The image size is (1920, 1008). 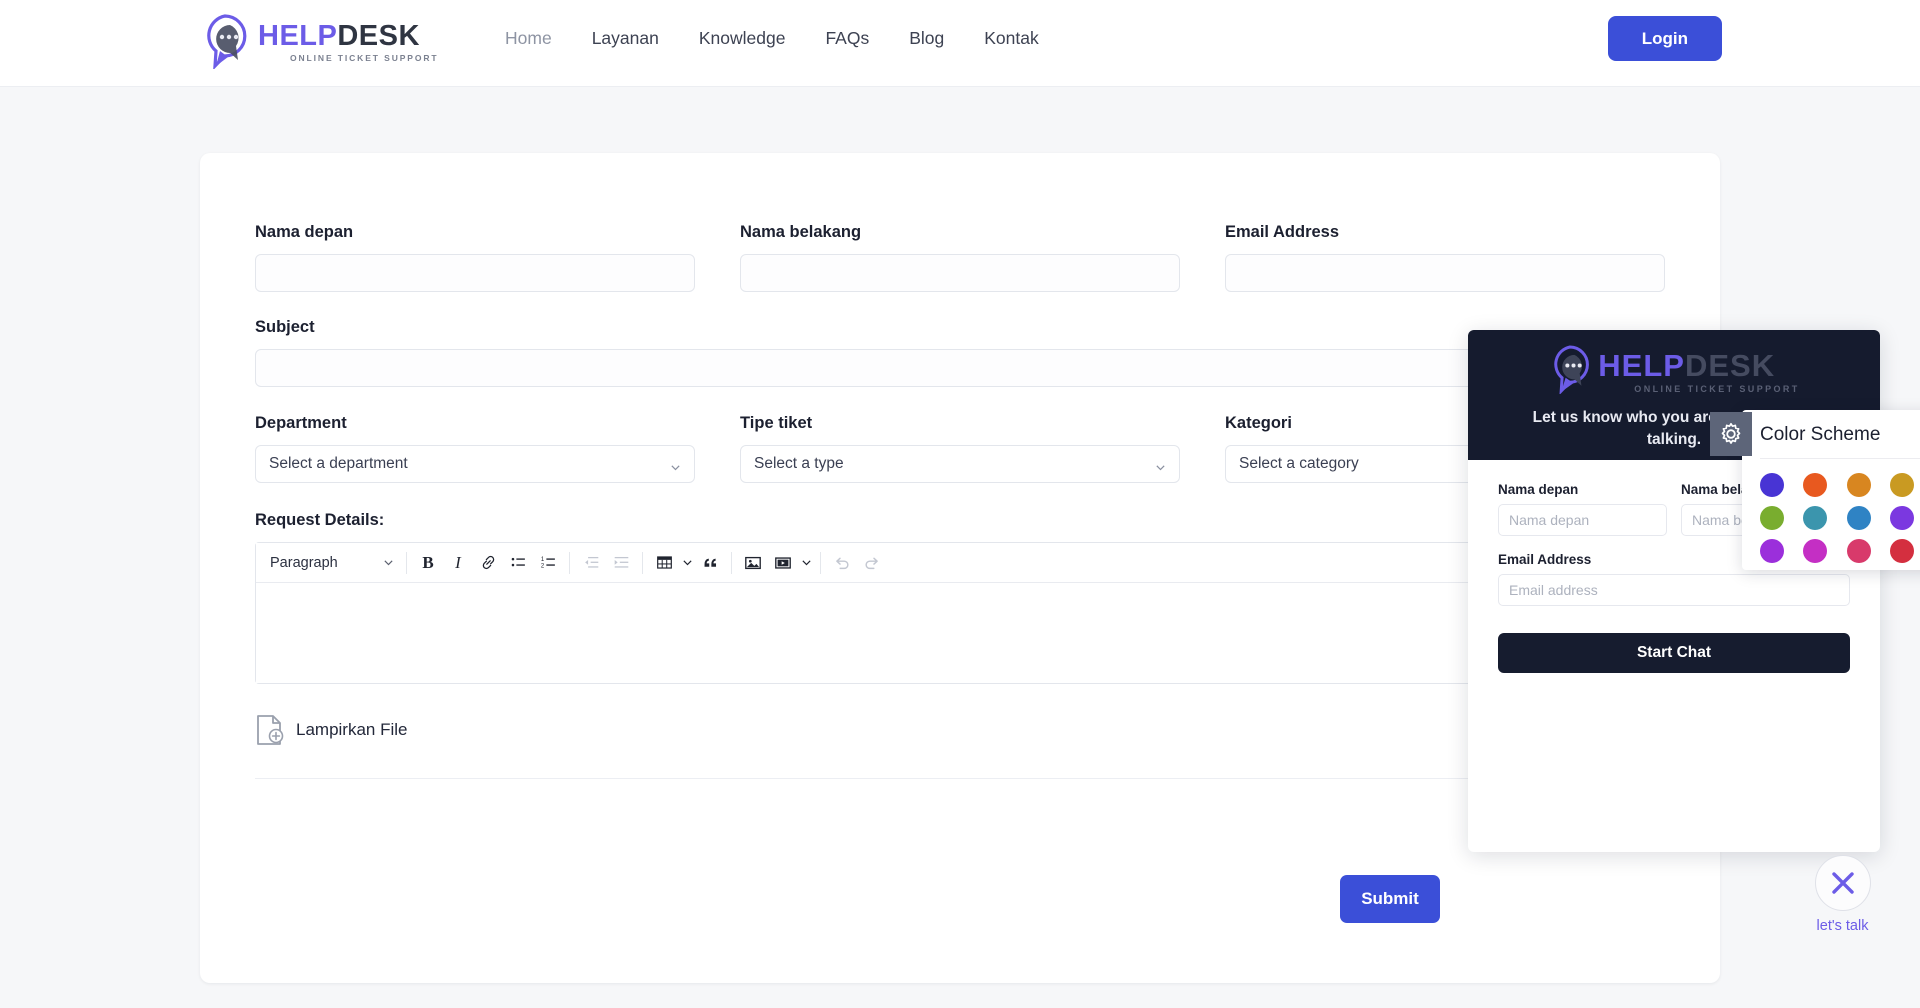 I want to click on video-options-chevron-icon, so click(x=806, y=563).